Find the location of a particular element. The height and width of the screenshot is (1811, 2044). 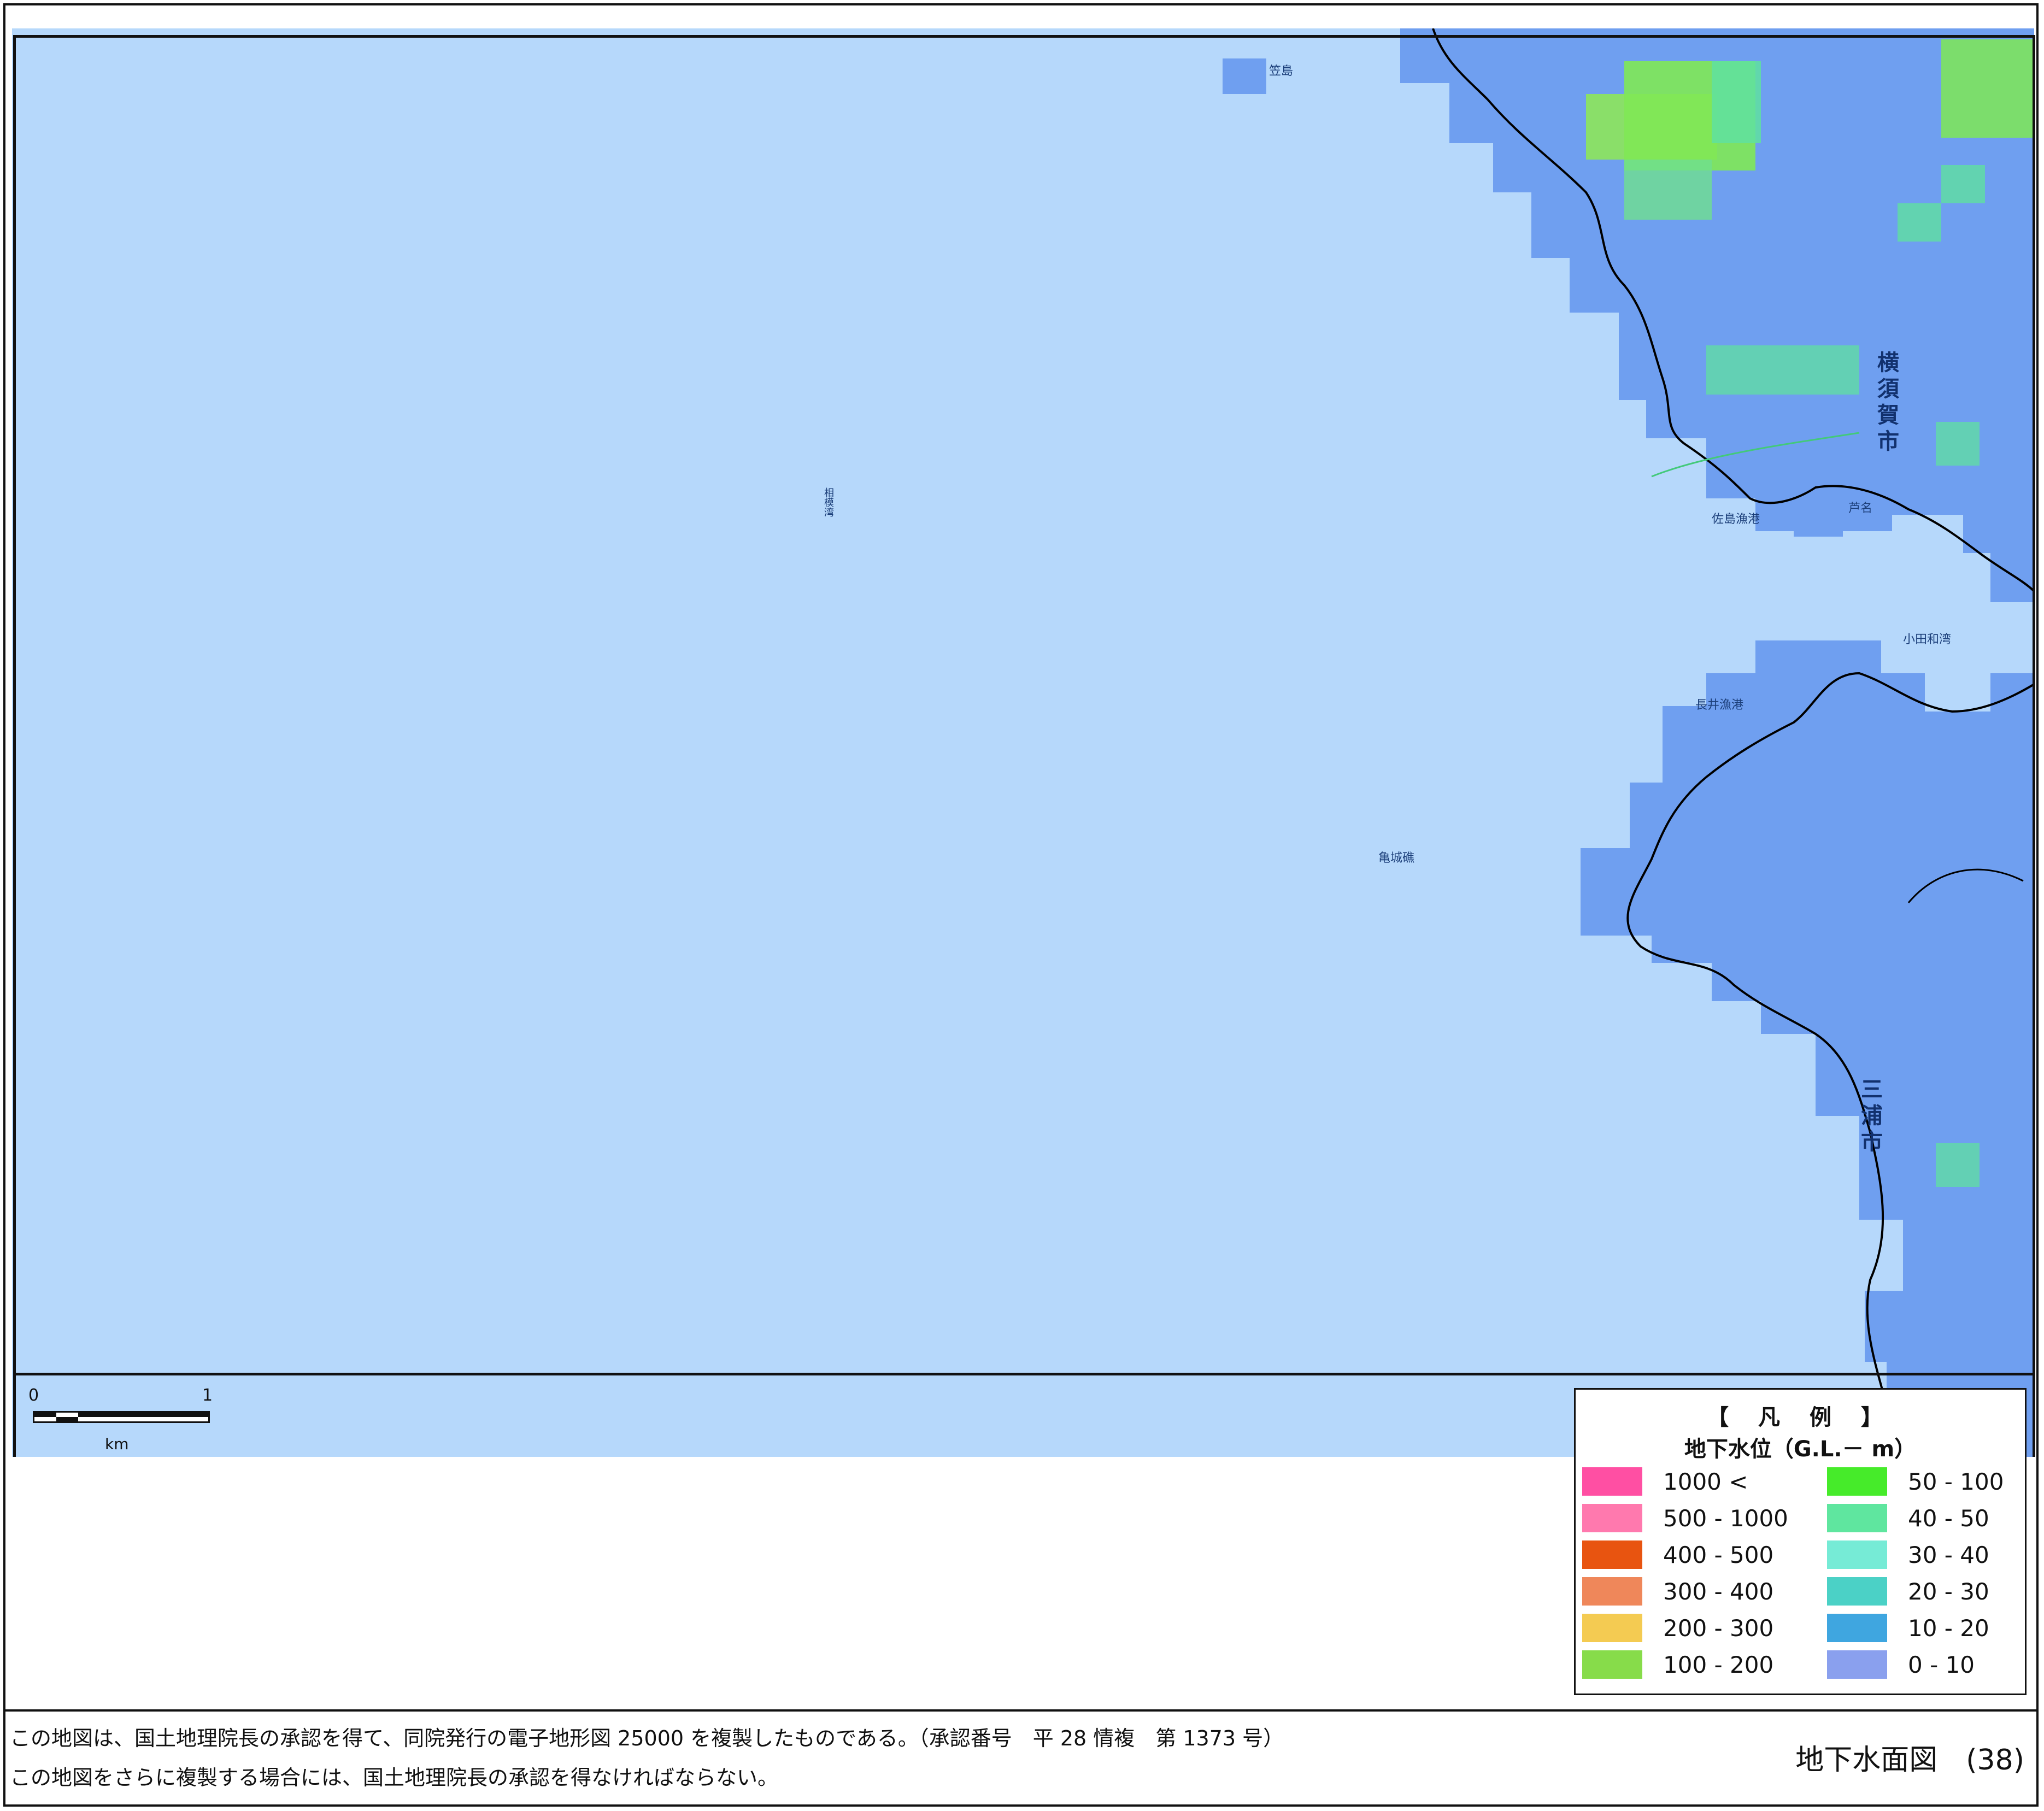

label-island-west: 亀城礁 is located at coordinates (1396, 858).